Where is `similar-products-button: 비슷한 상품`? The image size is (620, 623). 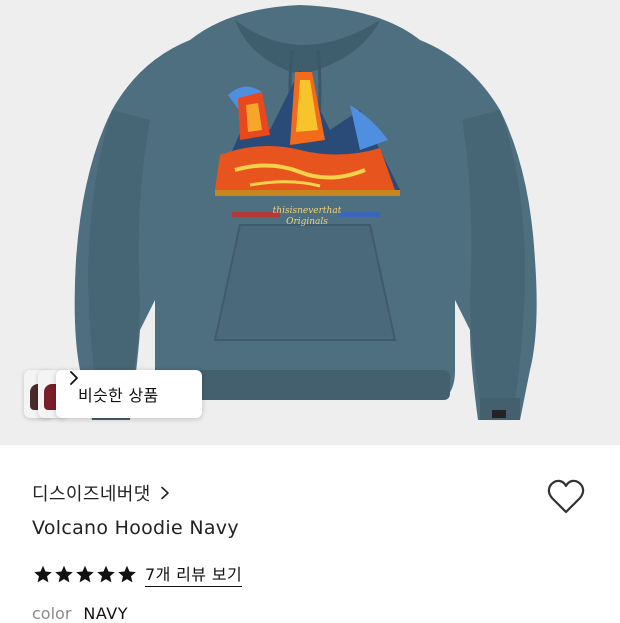 similar-products-button: 비슷한 상품 is located at coordinates (129, 394).